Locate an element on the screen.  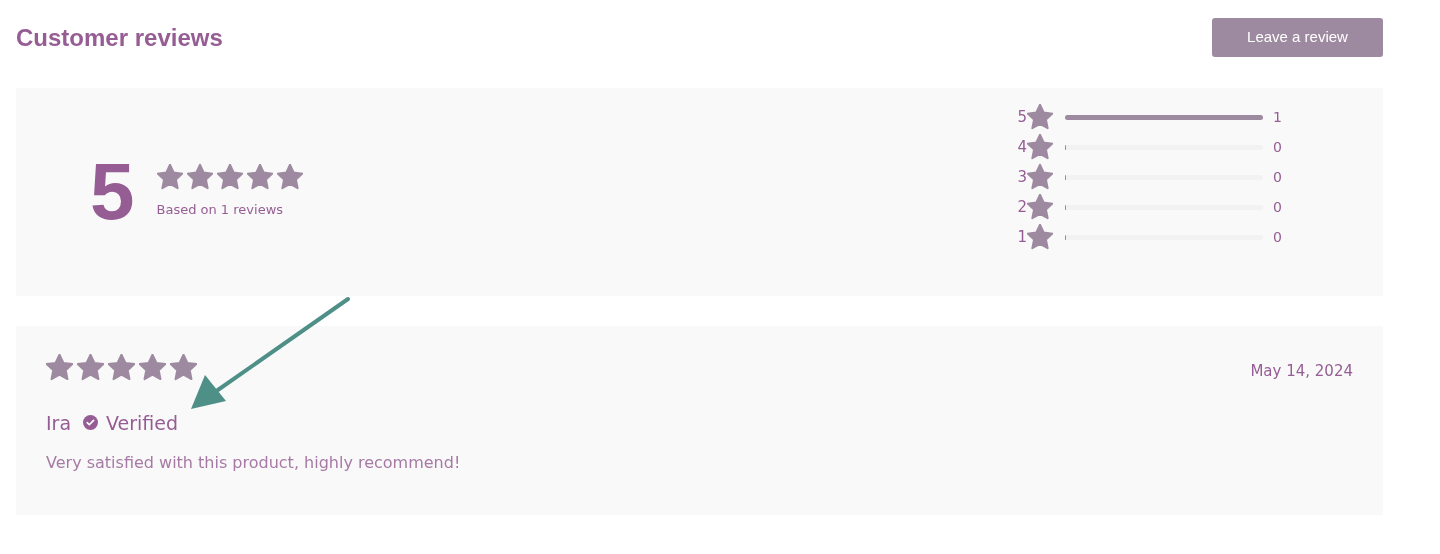
section-title: Customer reviews is located at coordinates (119, 37).